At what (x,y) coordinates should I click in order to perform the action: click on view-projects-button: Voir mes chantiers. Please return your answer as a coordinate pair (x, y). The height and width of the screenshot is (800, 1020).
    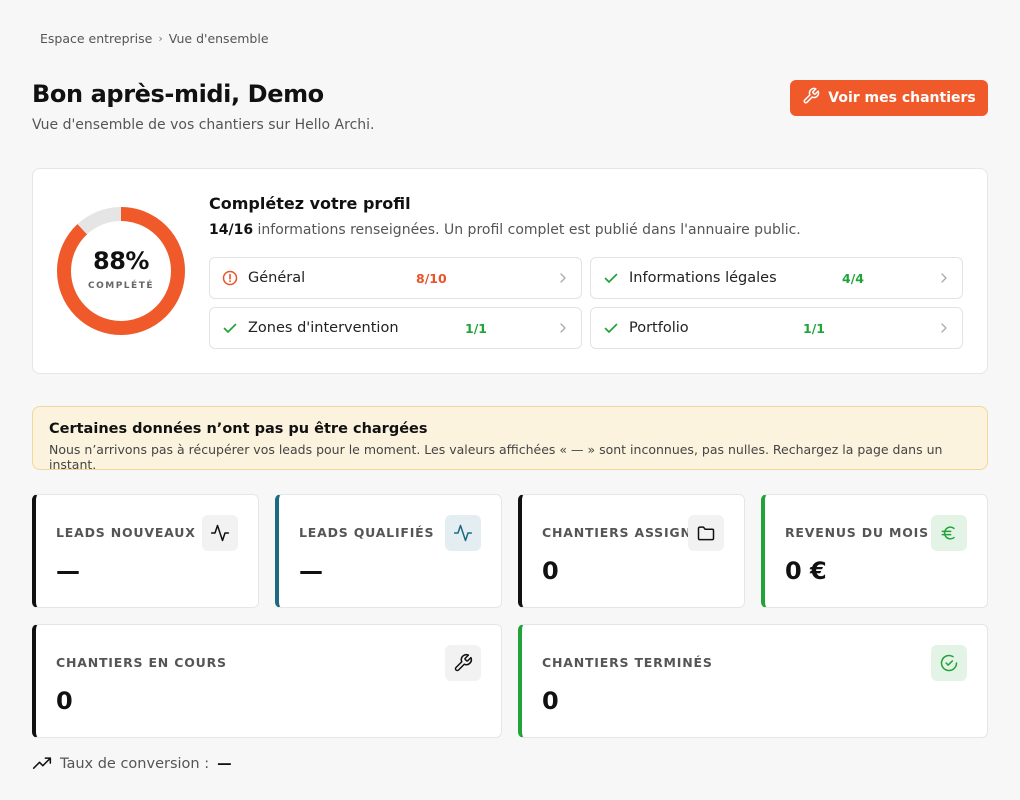
    Looking at the image, I should click on (889, 98).